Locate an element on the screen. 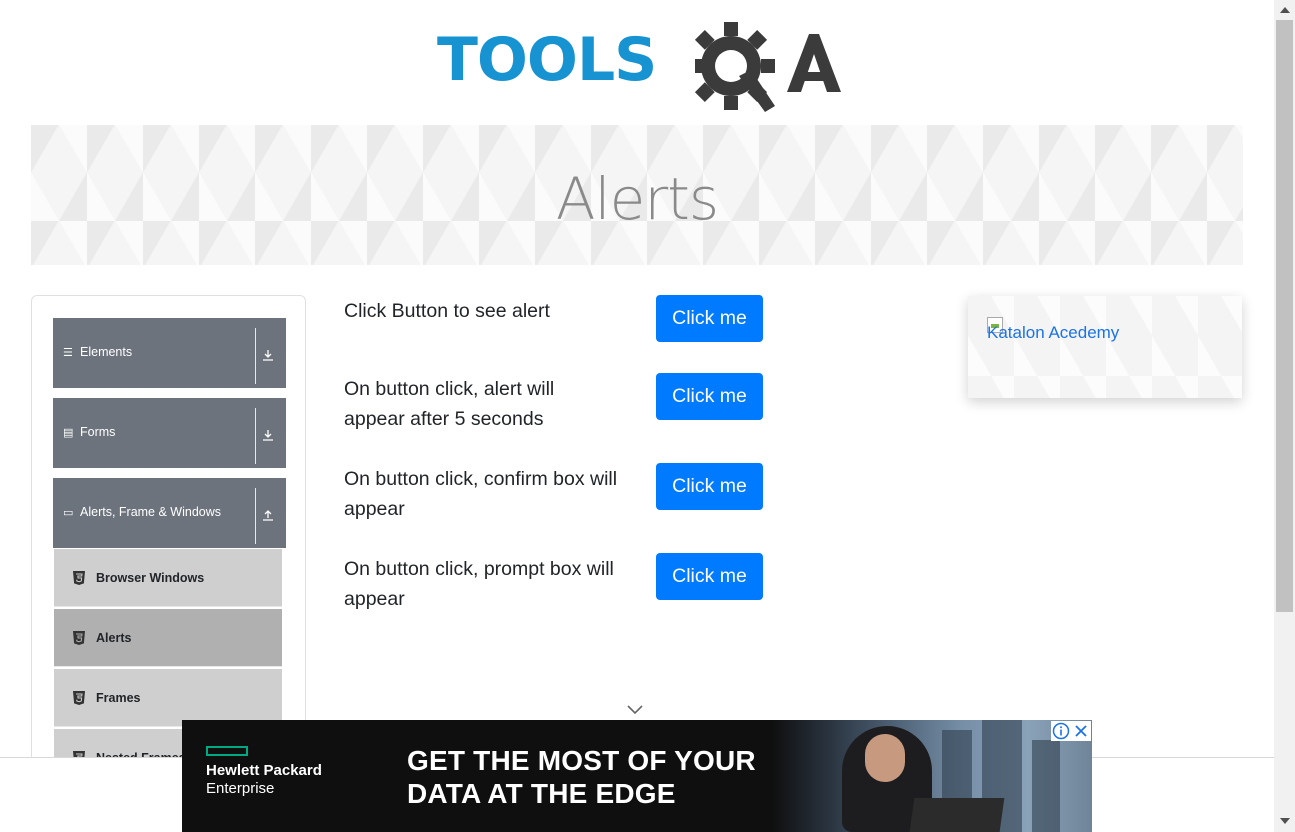 The width and height of the screenshot is (1295, 832). vertical-scrollbar is located at coordinates (1284, 416).